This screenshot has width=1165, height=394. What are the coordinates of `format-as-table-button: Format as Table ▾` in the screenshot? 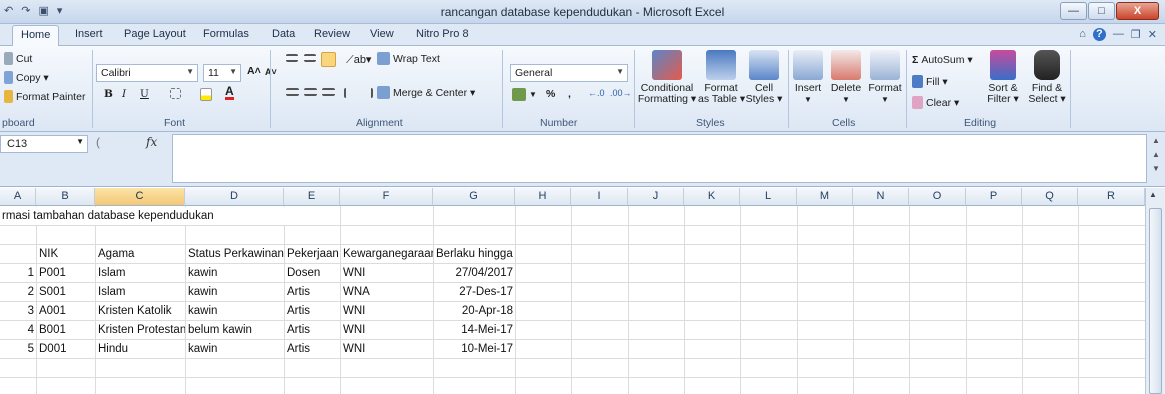 It's located at (721, 77).